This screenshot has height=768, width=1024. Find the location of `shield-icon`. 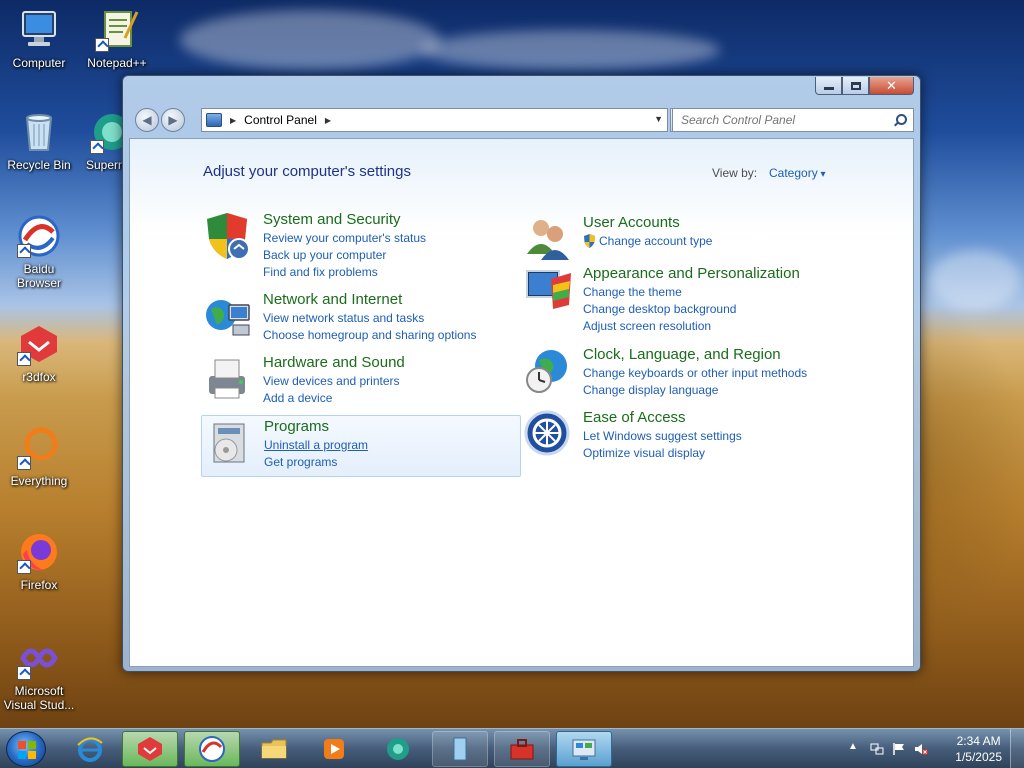

shield-icon is located at coordinates (228, 236).